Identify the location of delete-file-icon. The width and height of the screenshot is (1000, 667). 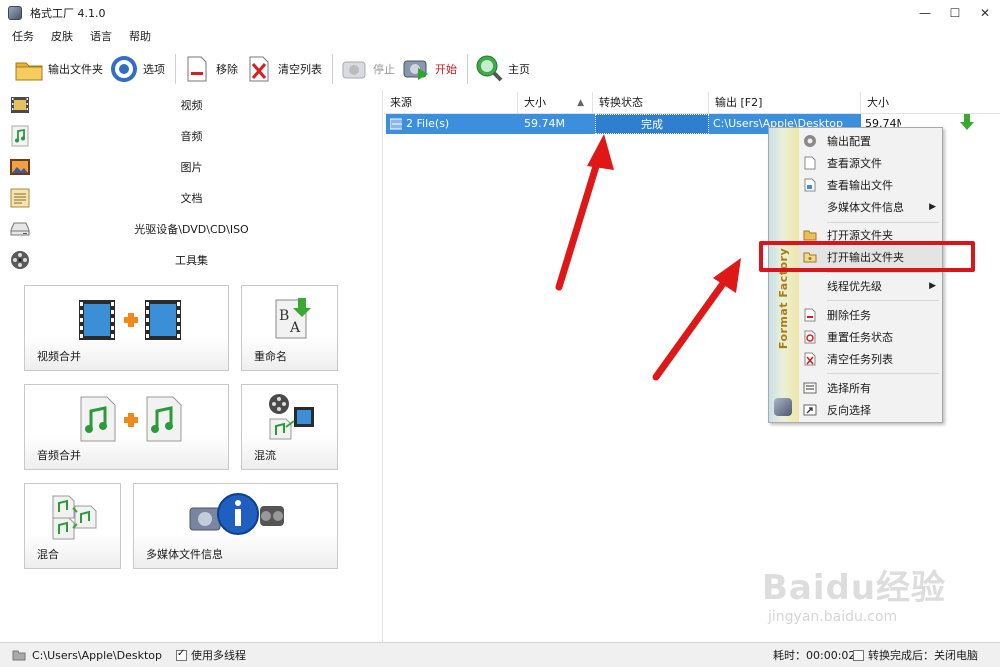
(810, 315).